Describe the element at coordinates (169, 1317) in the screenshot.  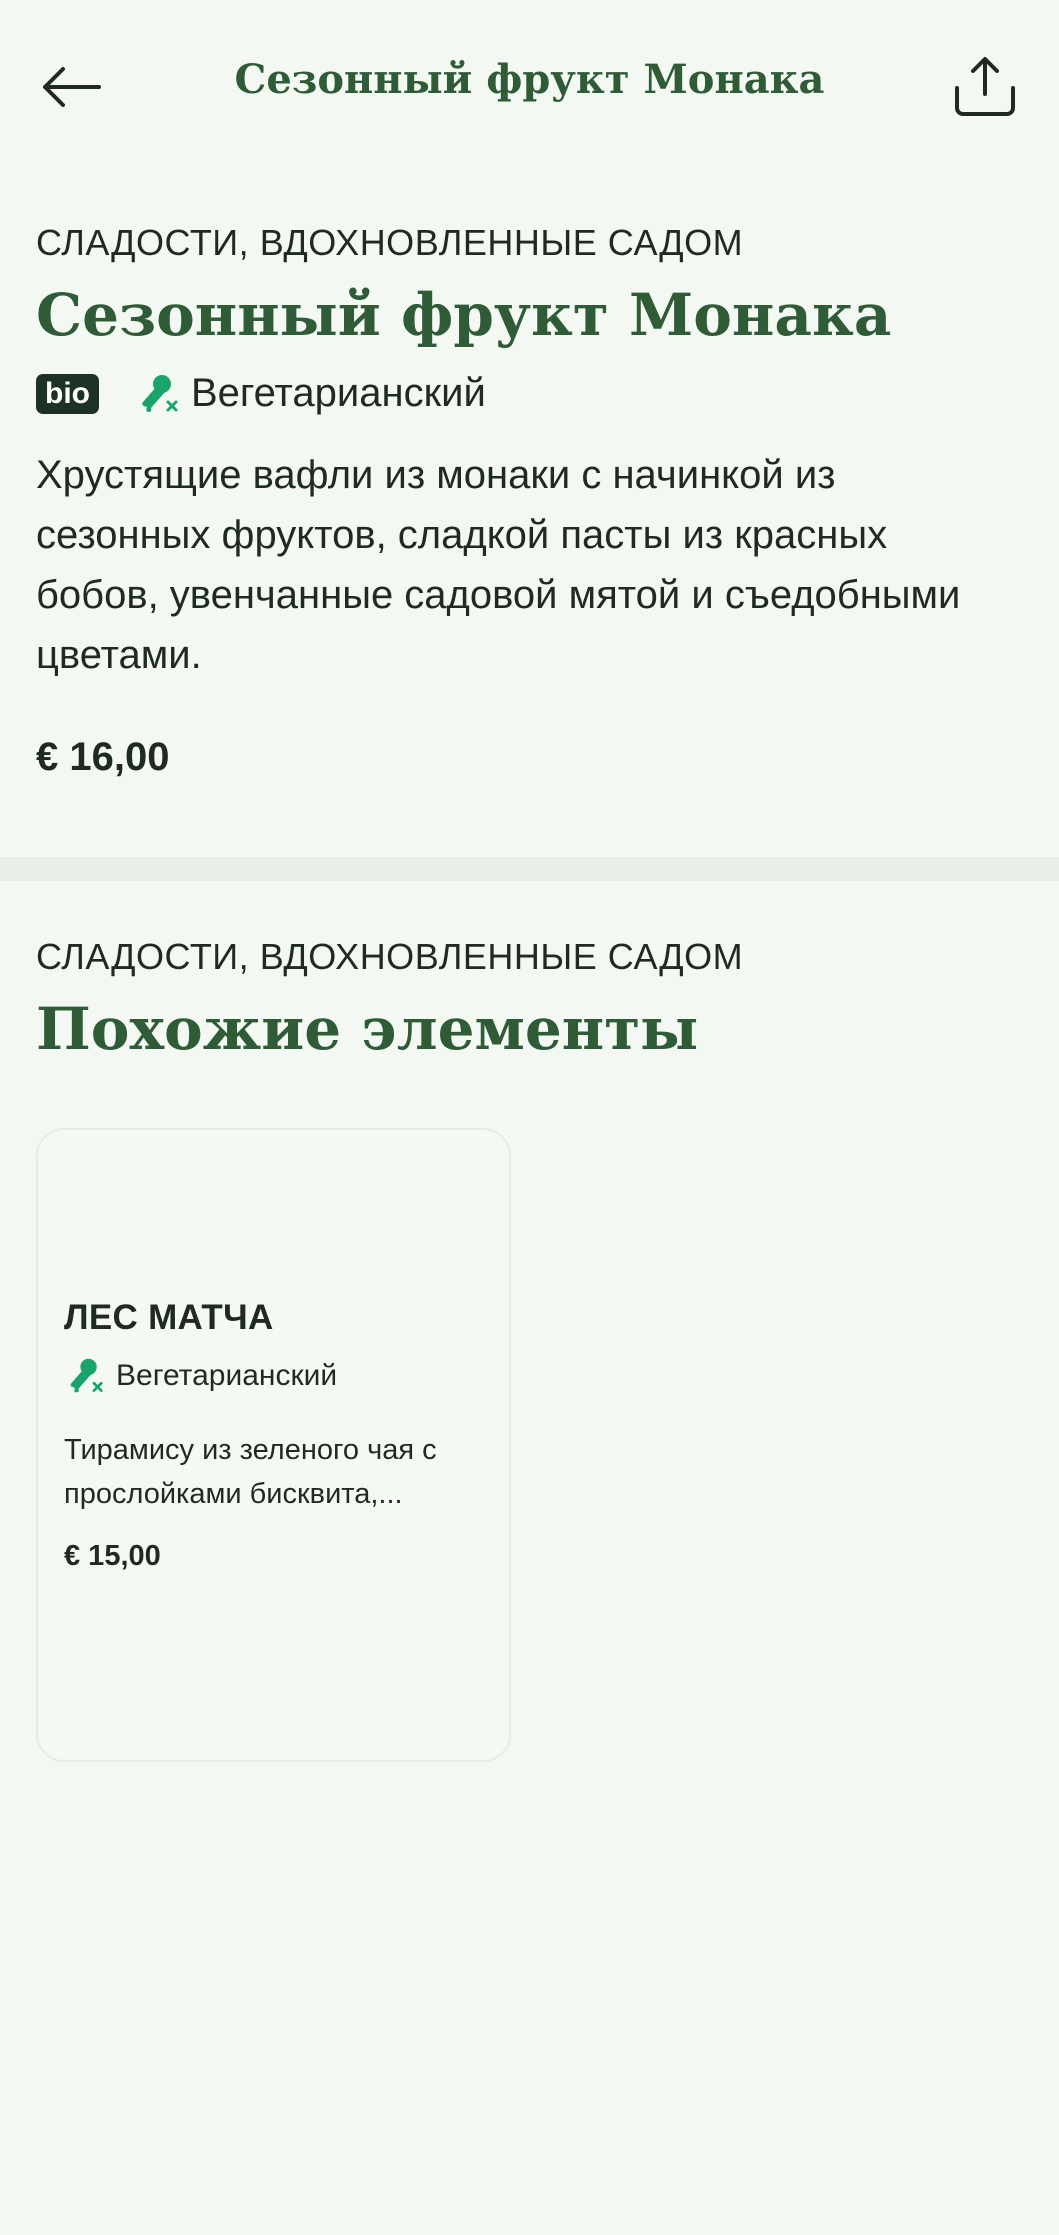
I see `similar-item-name: ЛЕС МАТЧА` at that location.